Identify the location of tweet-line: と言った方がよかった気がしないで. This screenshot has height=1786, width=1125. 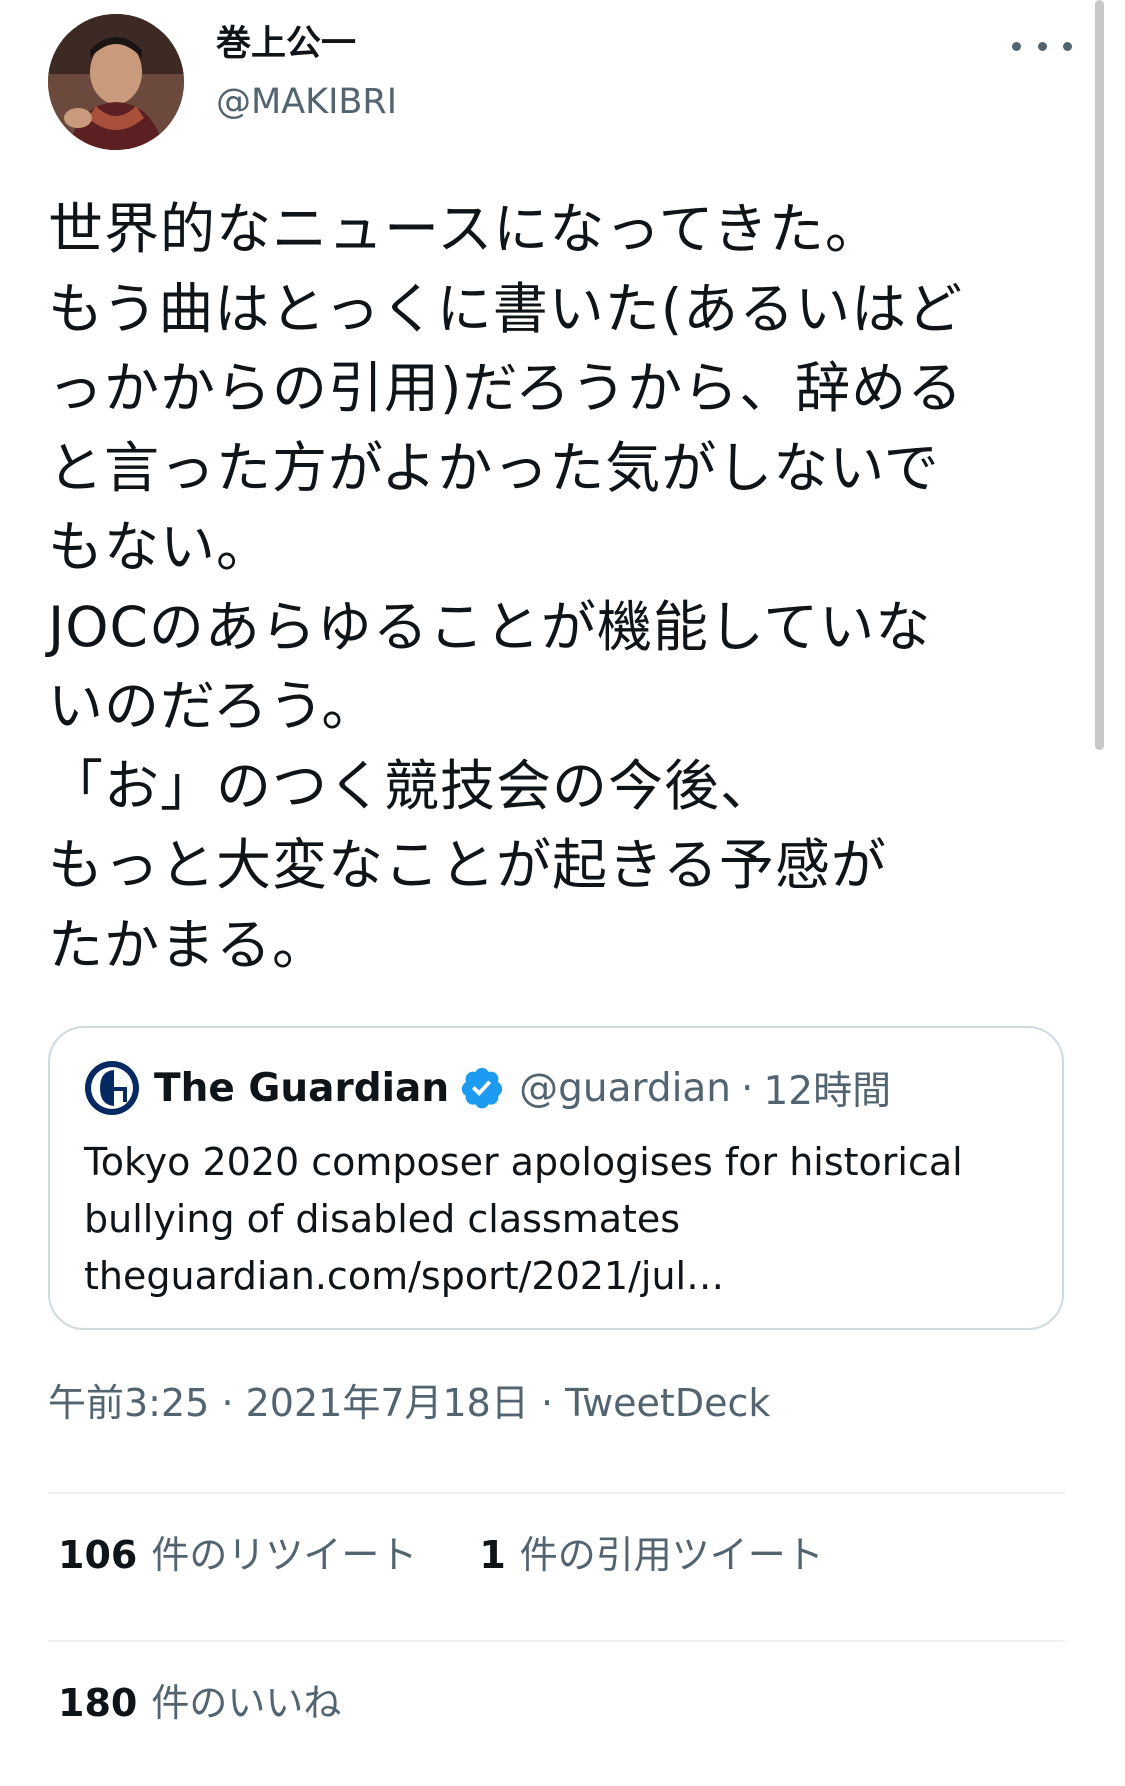
(494, 467).